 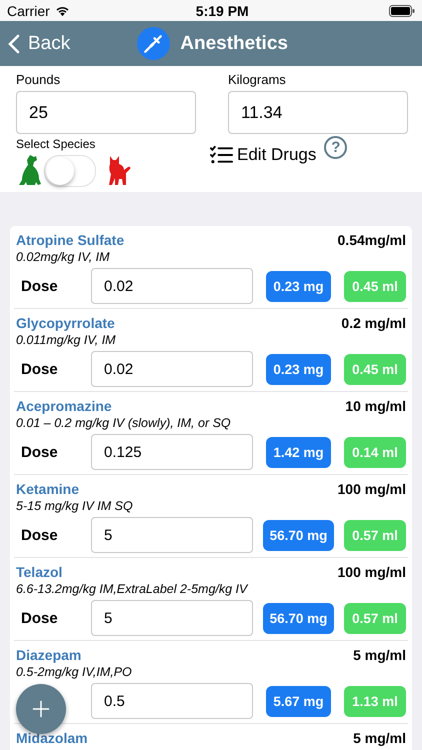 What do you see at coordinates (221, 155) in the screenshot?
I see `checklist-icon` at bounding box center [221, 155].